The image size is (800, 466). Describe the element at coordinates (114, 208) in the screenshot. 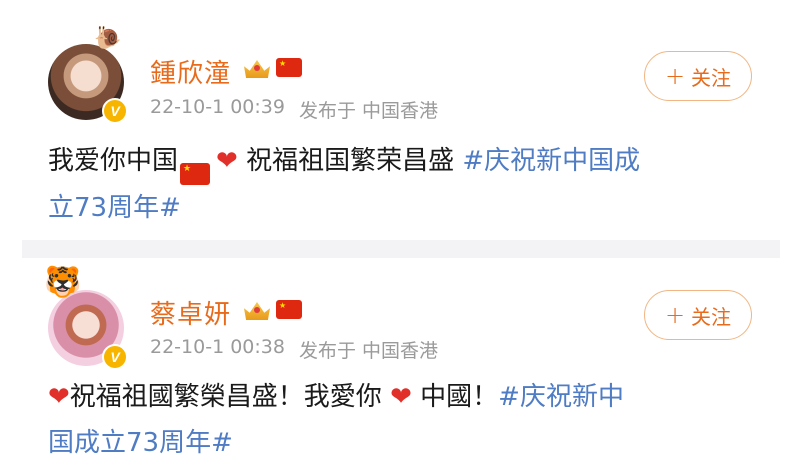

I see `hashtag-link-cont: 立73周年#` at that location.